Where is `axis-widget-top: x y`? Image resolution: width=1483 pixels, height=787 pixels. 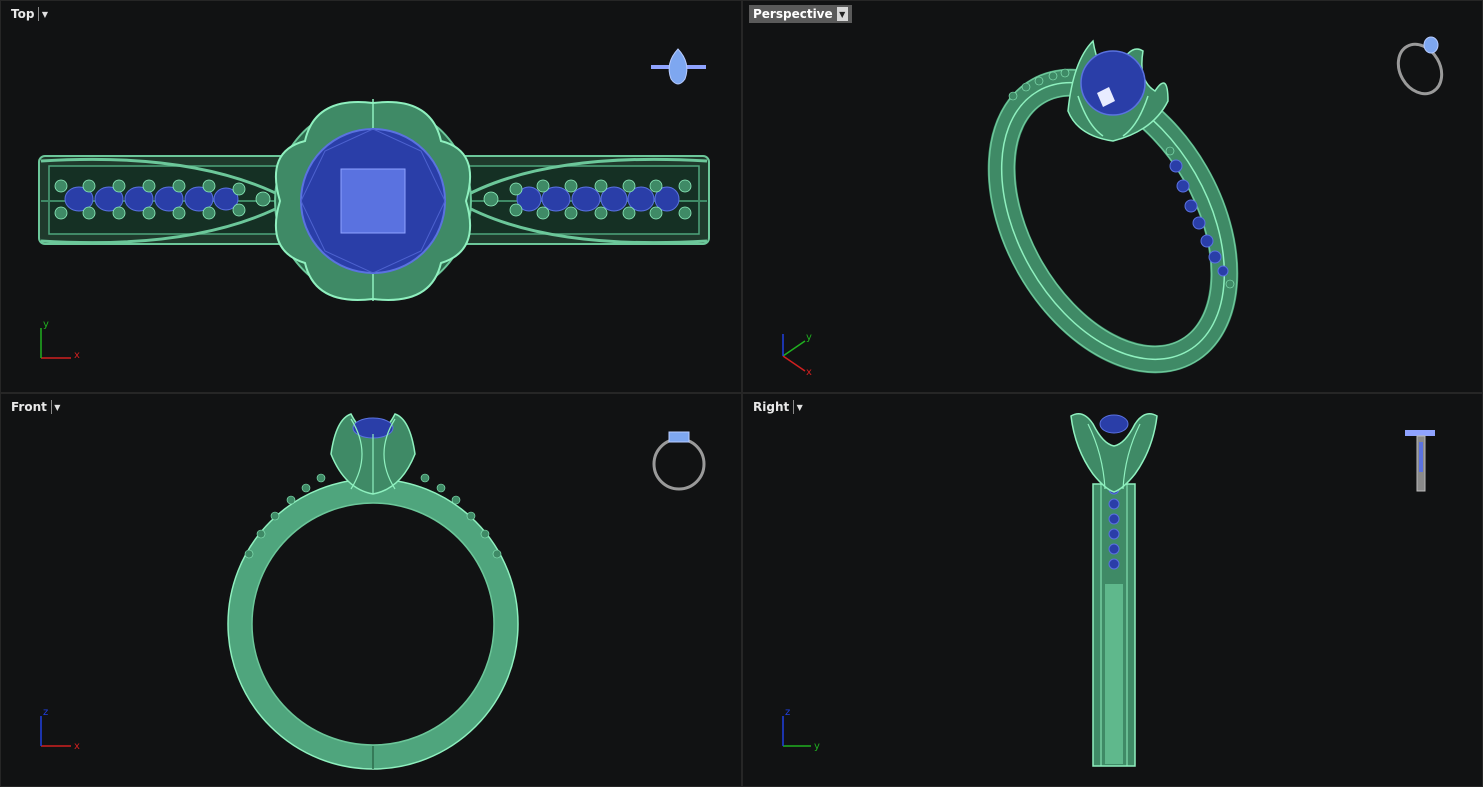
axis-widget-top: x y is located at coordinates (60, 340).